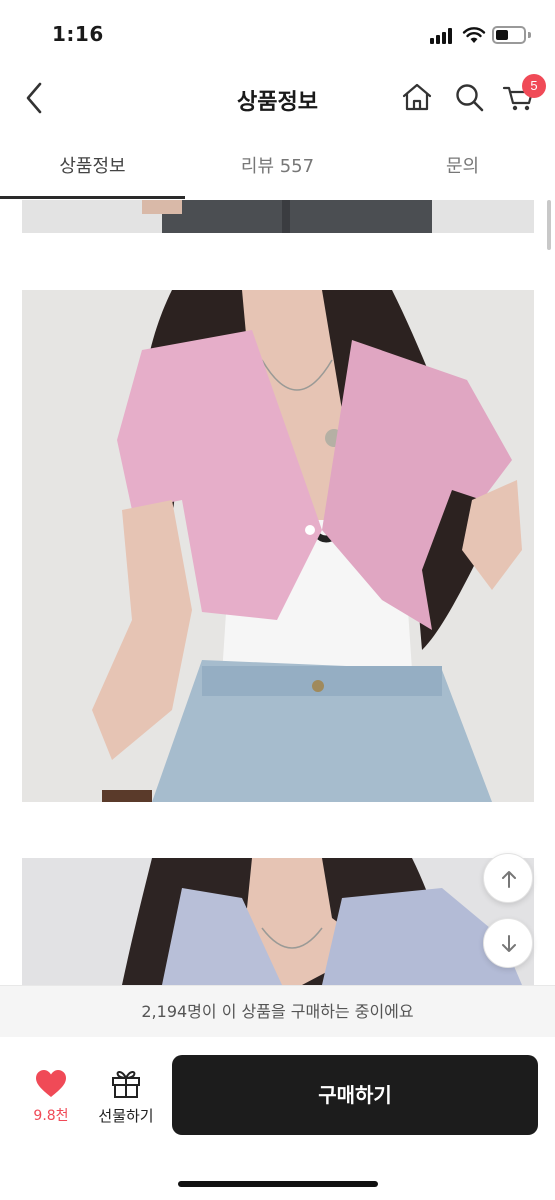 The image size is (555, 1200). I want to click on cart-count-badge: 5, so click(534, 86).